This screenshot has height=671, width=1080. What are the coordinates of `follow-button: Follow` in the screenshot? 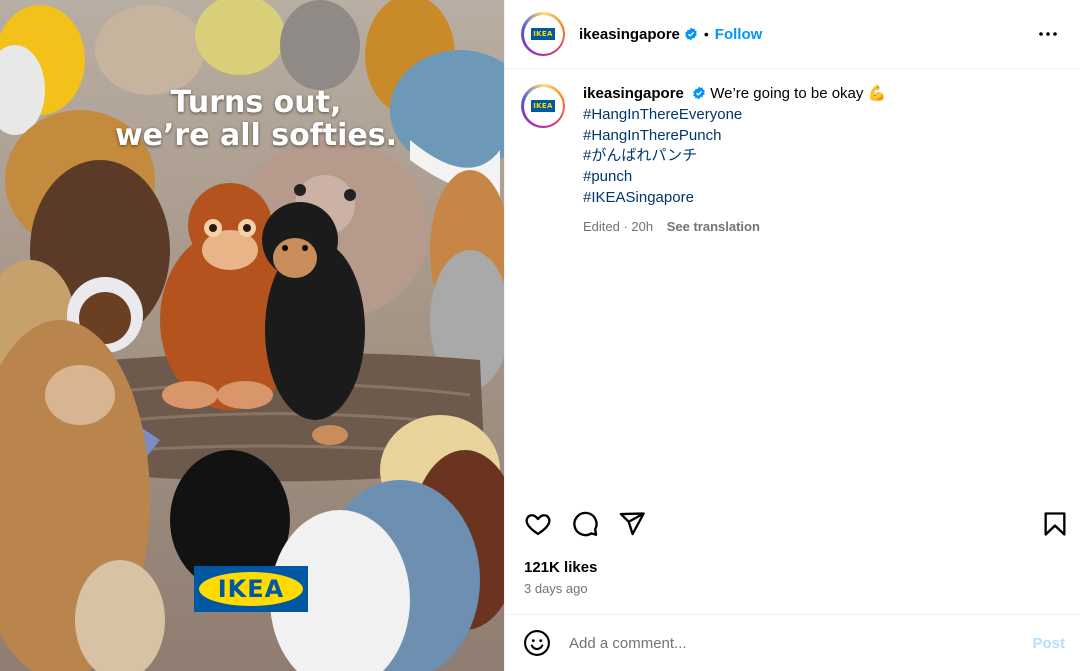 It's located at (739, 34).